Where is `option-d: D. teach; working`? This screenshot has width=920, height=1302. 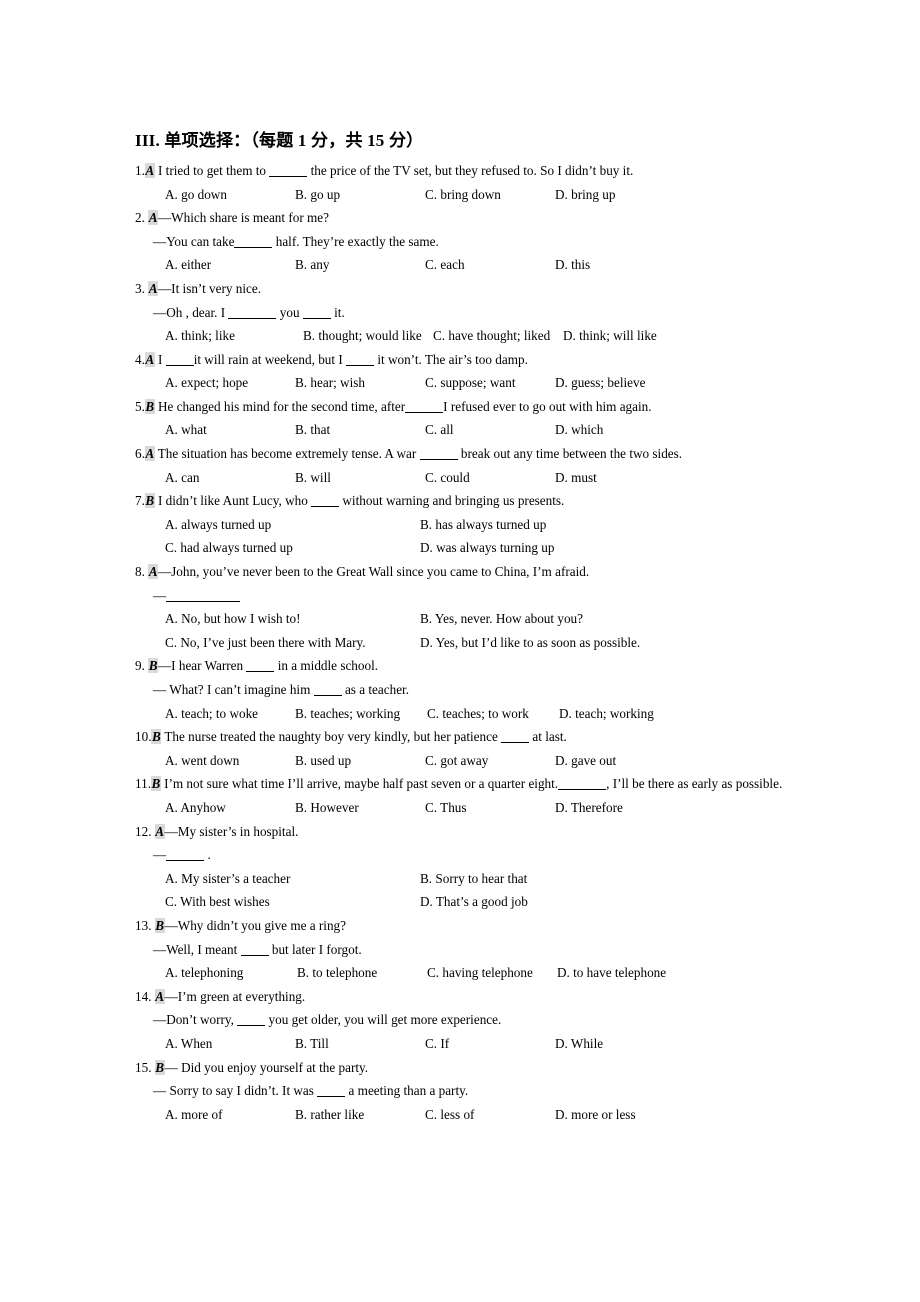
option-d: D. teach; working is located at coordinates (606, 714).